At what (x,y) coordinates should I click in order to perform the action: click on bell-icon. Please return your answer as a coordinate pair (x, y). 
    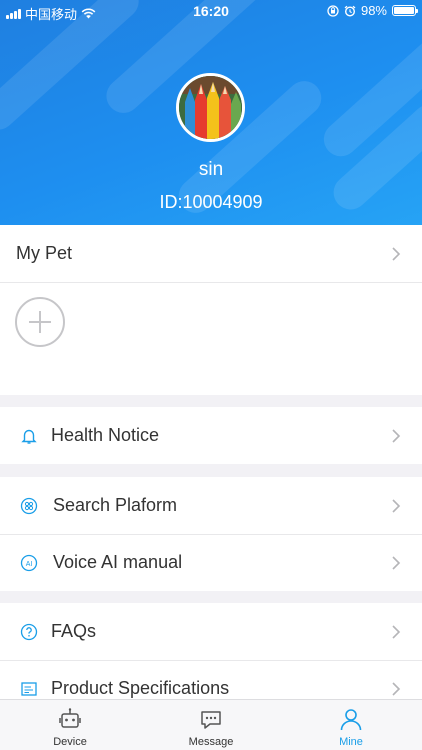
    Looking at the image, I should click on (29, 436).